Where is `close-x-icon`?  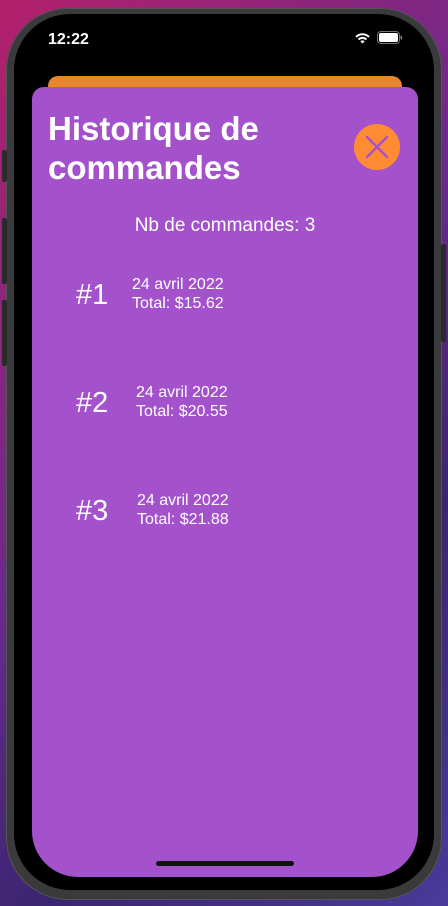 close-x-icon is located at coordinates (377, 147).